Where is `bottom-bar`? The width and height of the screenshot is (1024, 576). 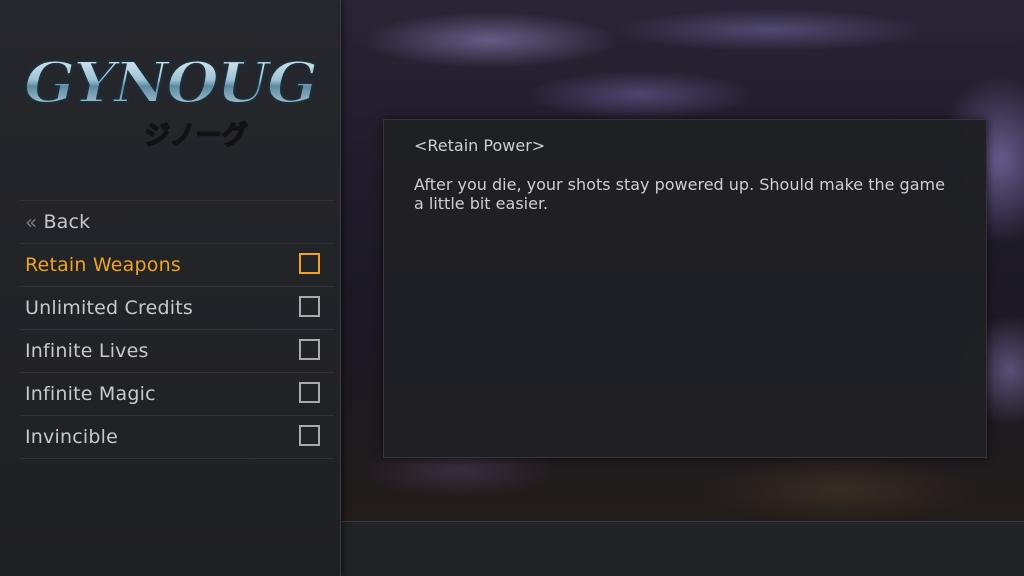 bottom-bar is located at coordinates (682, 548).